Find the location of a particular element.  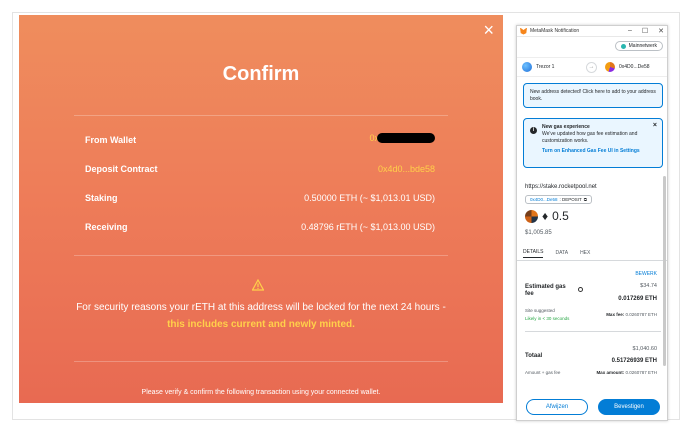

from-account: Trezor 1 is located at coordinates (552, 67).